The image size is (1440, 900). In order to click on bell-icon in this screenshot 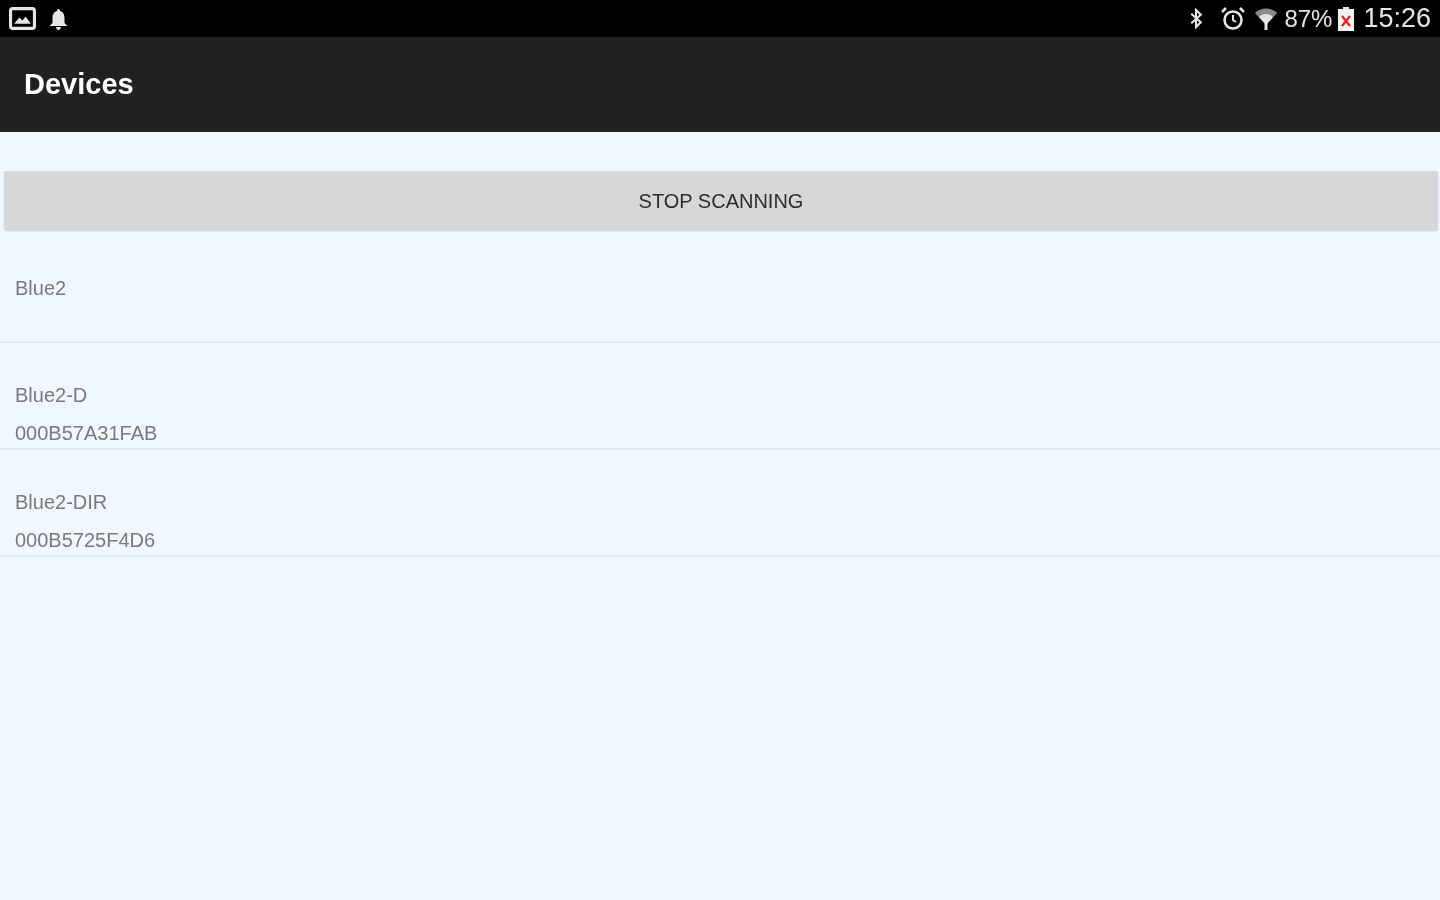, I will do `click(58, 18)`.